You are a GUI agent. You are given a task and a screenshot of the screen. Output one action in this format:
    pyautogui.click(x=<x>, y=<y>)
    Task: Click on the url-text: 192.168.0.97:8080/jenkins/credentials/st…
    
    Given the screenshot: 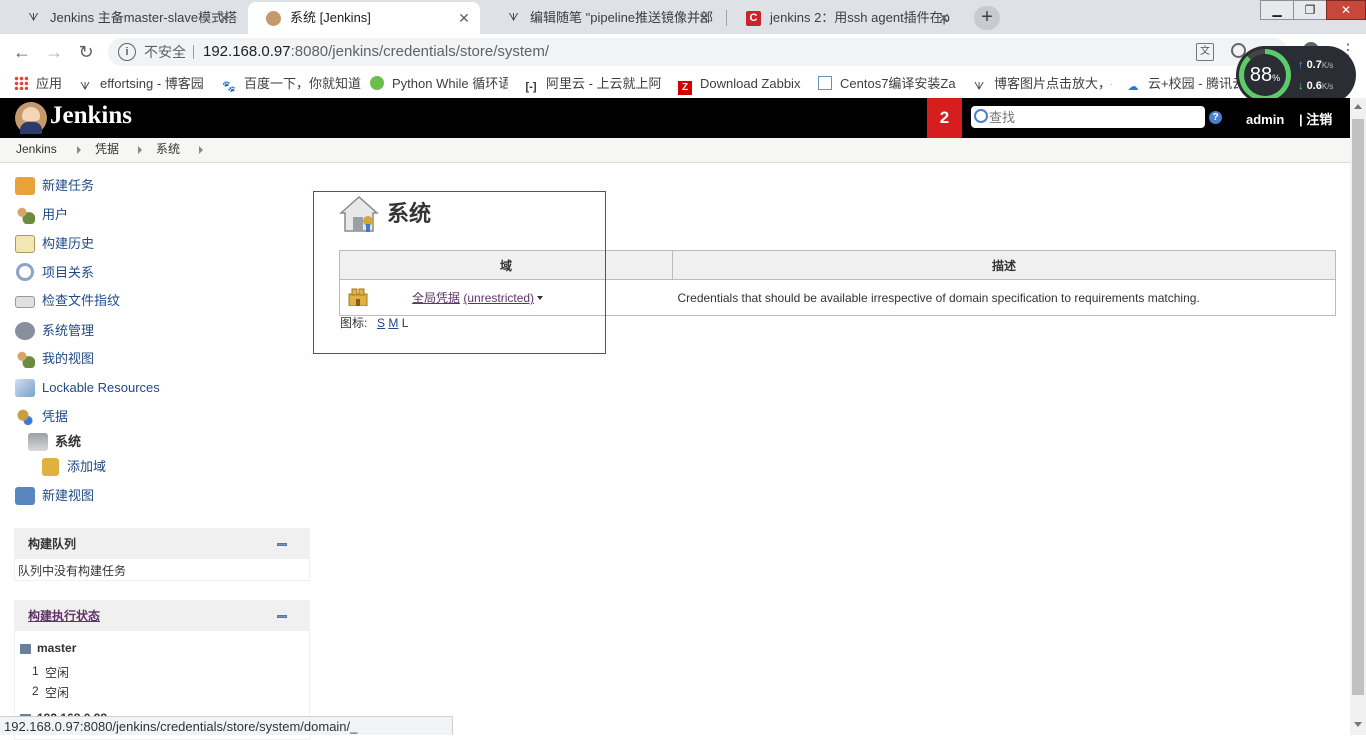 What is the action you would take?
    pyautogui.click(x=376, y=52)
    